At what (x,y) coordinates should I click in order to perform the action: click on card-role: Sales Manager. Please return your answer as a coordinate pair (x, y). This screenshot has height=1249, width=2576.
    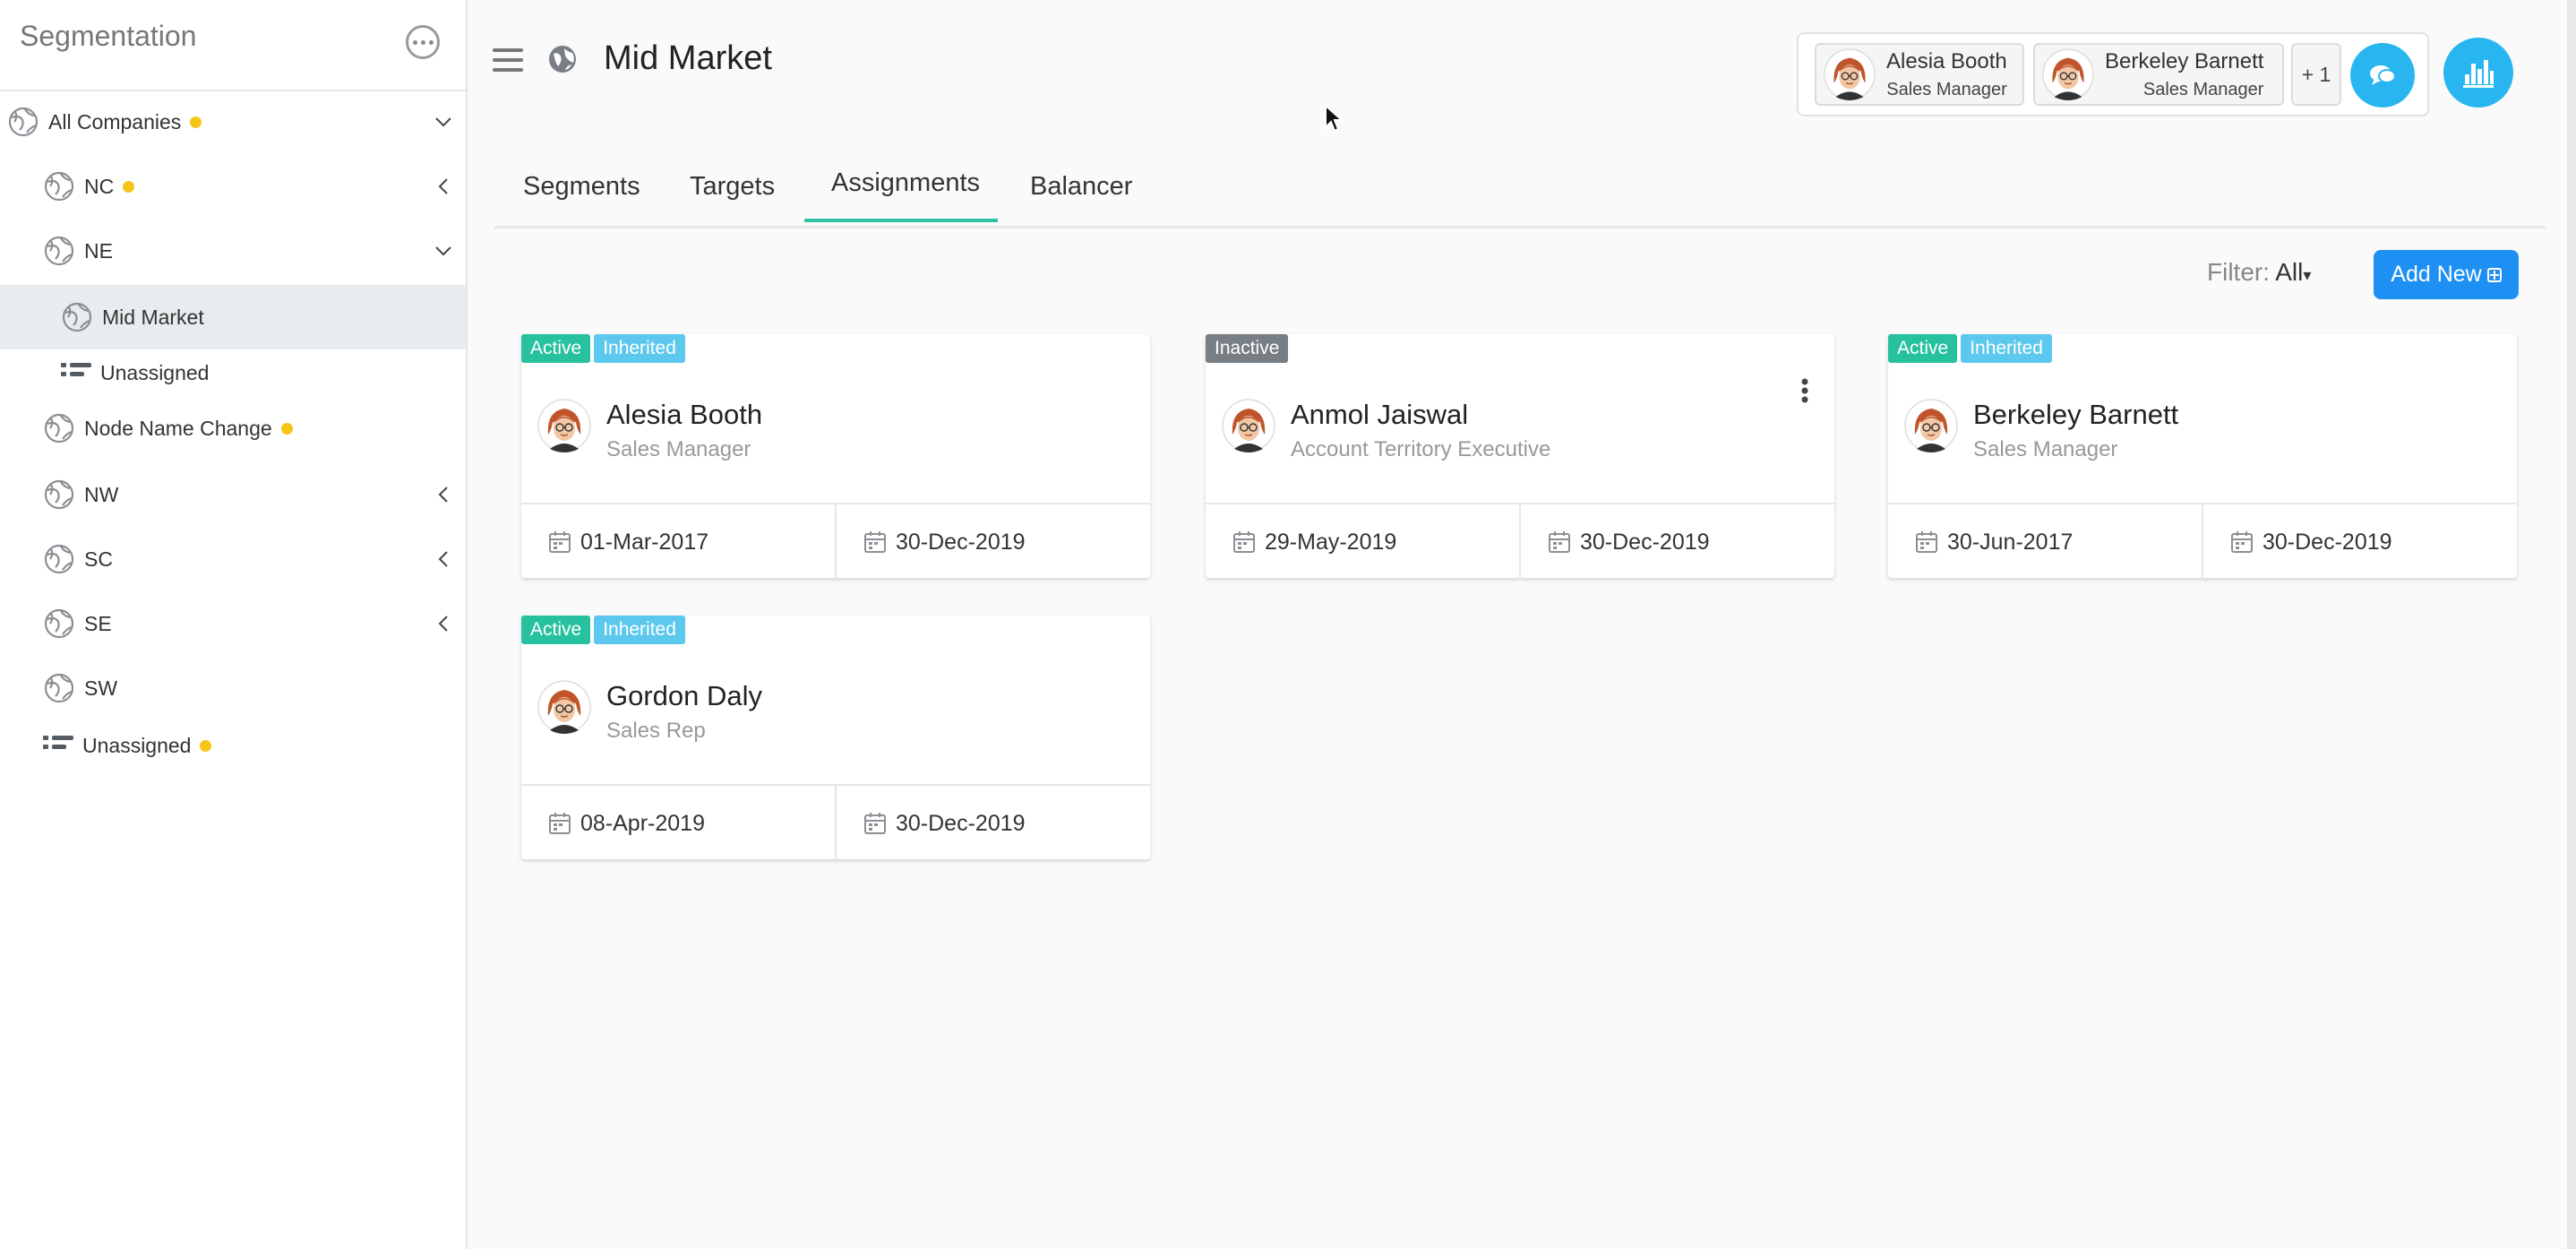
    Looking at the image, I should click on (2045, 449).